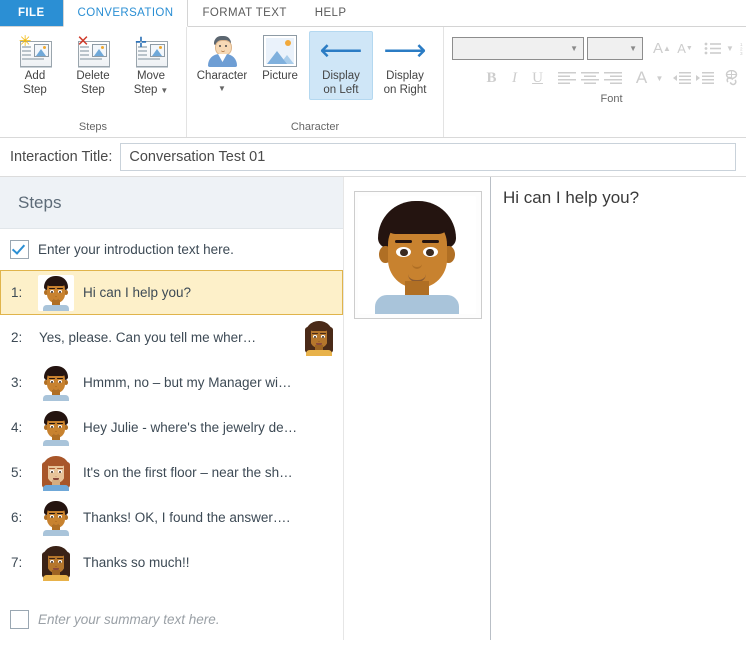 Image resolution: width=746 pixels, height=648 pixels. I want to click on tab-help: HELP, so click(331, 13).